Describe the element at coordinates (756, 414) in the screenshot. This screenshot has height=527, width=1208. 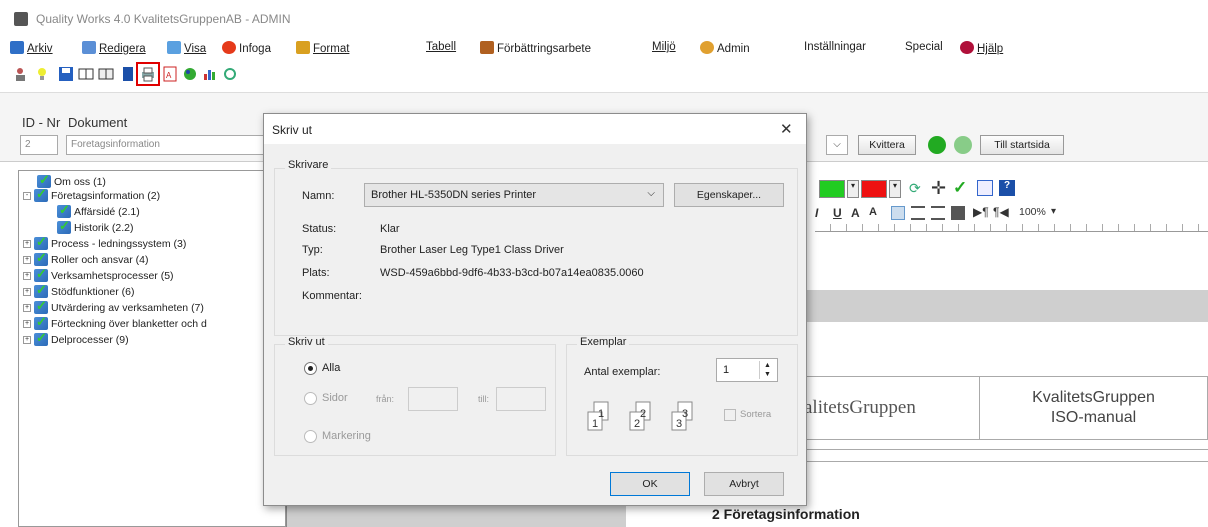
I see `collate-label: Sortera` at that location.